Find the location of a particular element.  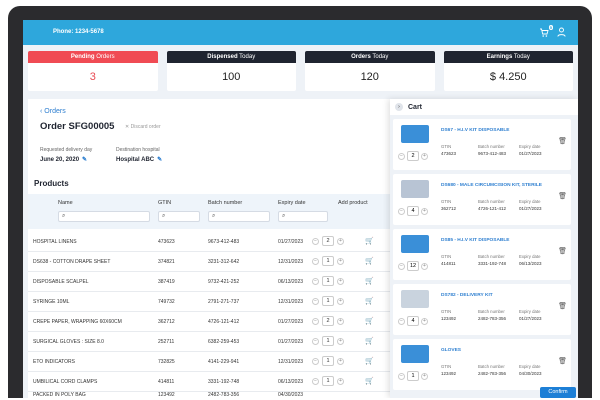

batch-search-input: ⌕ is located at coordinates (239, 216).